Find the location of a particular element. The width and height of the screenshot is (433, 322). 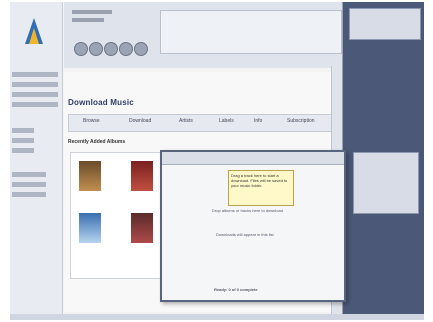

player-toolbar is located at coordinates (203, 35).